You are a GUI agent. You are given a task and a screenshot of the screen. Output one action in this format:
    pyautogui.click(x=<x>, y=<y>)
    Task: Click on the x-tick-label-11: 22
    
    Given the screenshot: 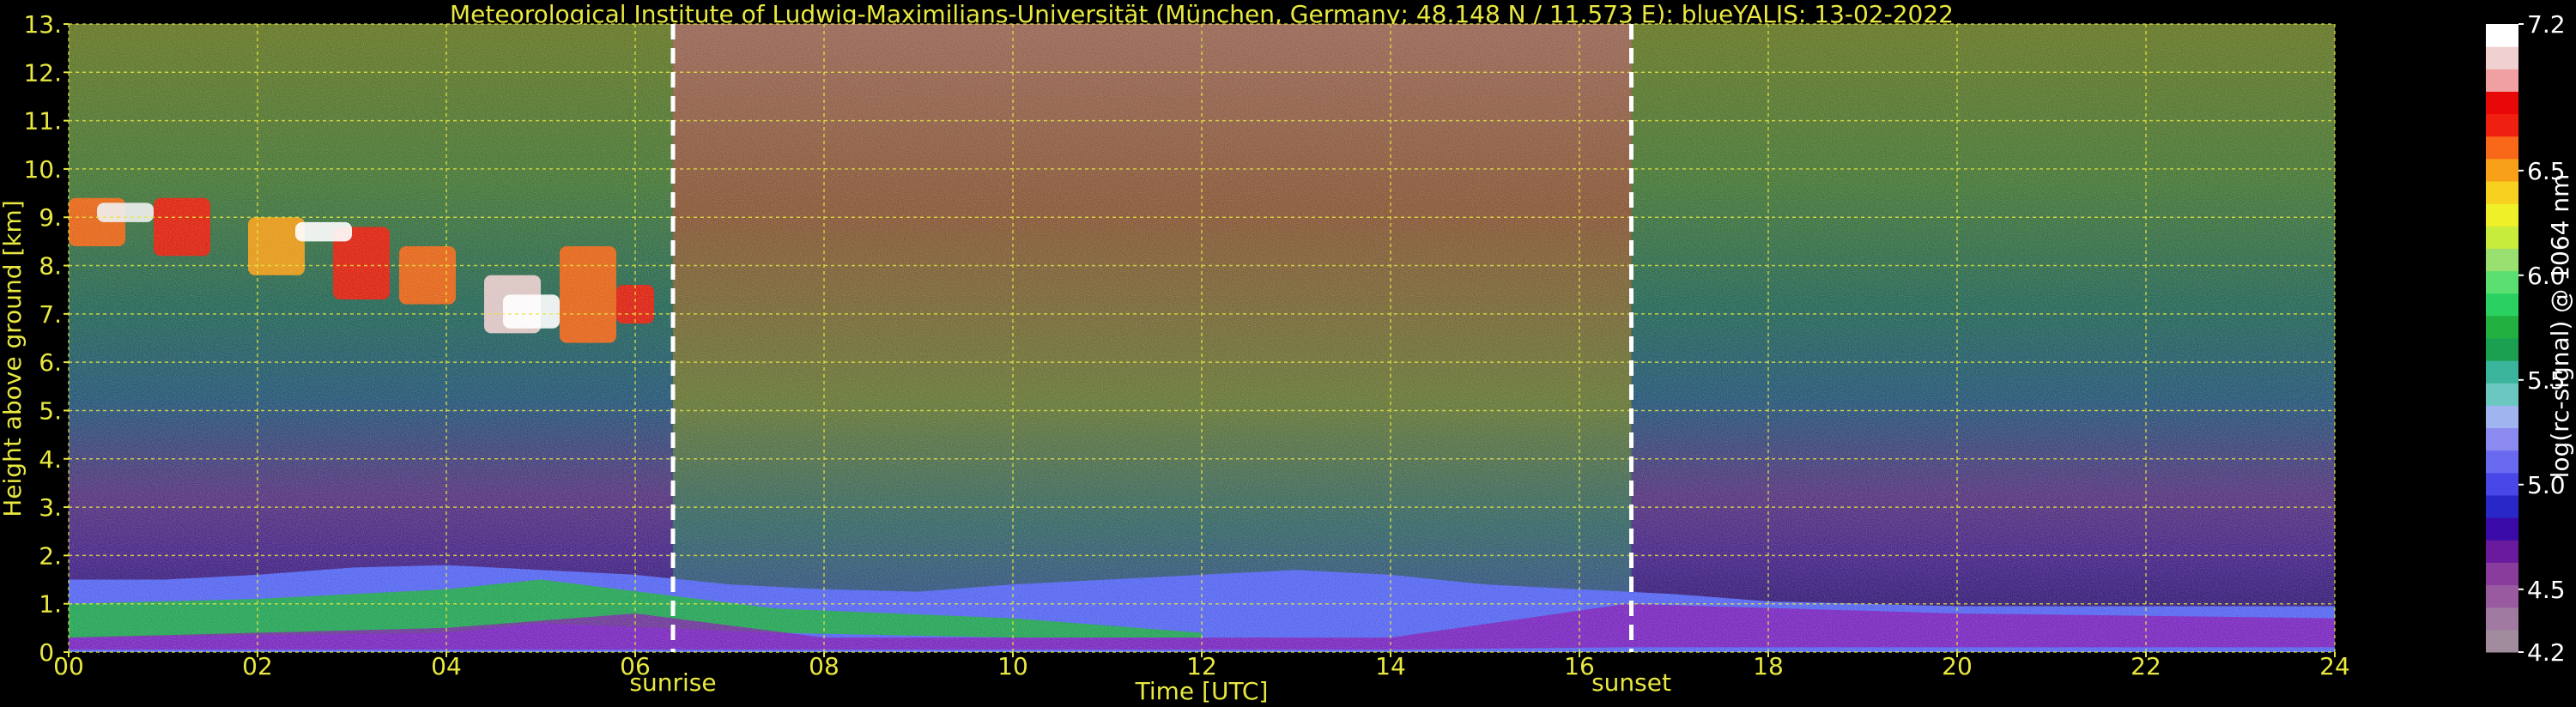 What is the action you would take?
    pyautogui.click(x=2146, y=666)
    